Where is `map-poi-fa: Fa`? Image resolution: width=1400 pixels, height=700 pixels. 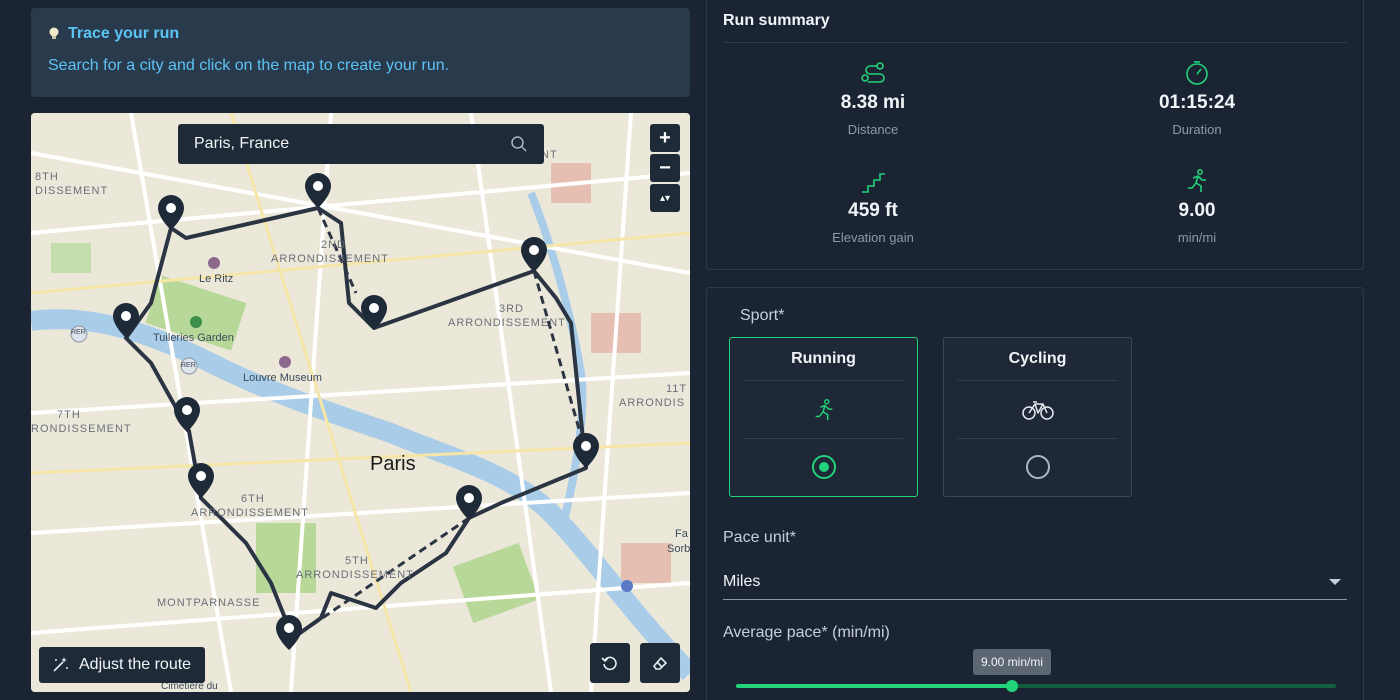 map-poi-fa: Fa is located at coordinates (681, 534).